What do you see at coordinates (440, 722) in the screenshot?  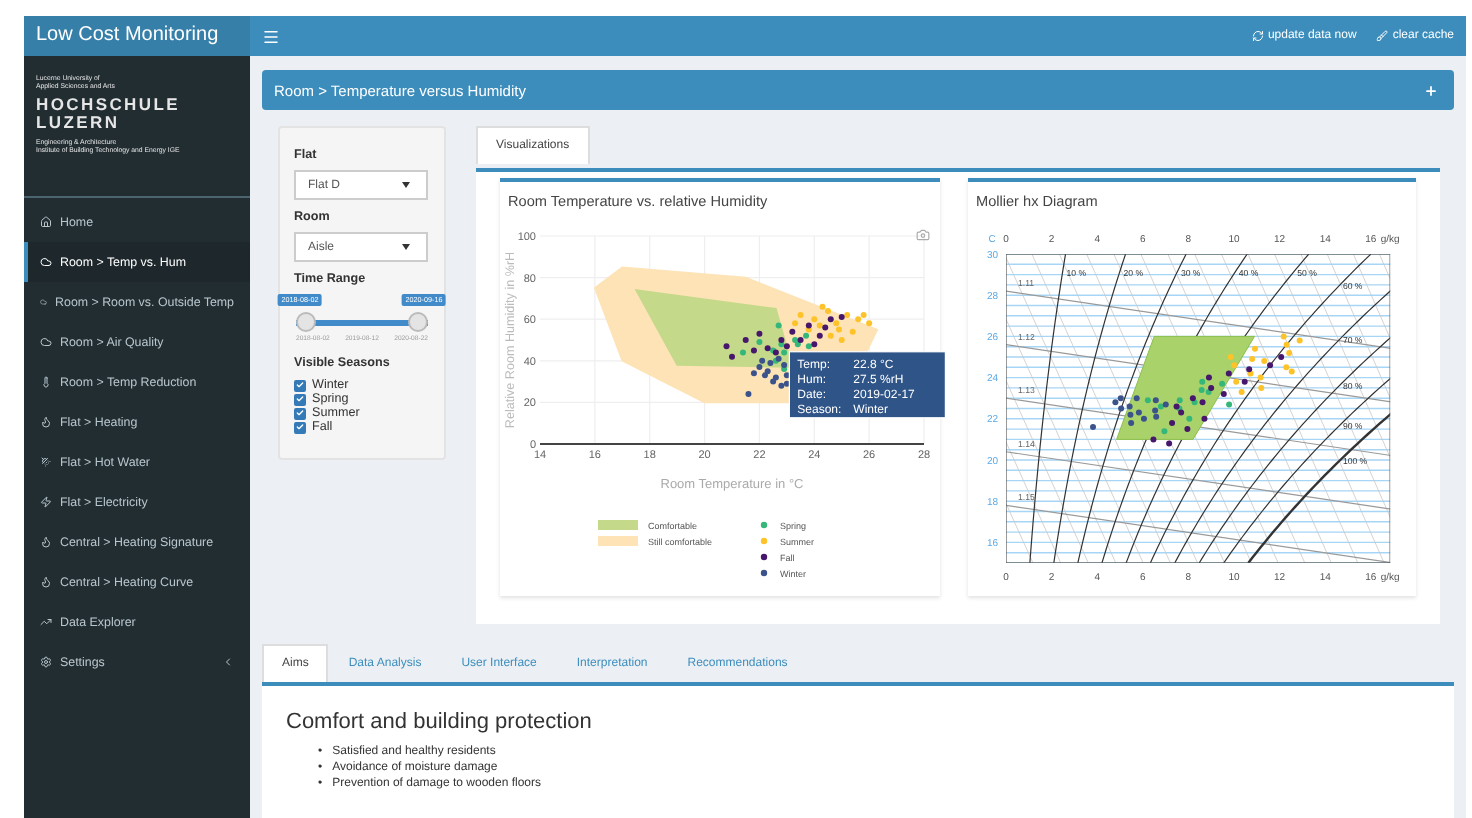 I see `section-heading: Comfort and building protection` at bounding box center [440, 722].